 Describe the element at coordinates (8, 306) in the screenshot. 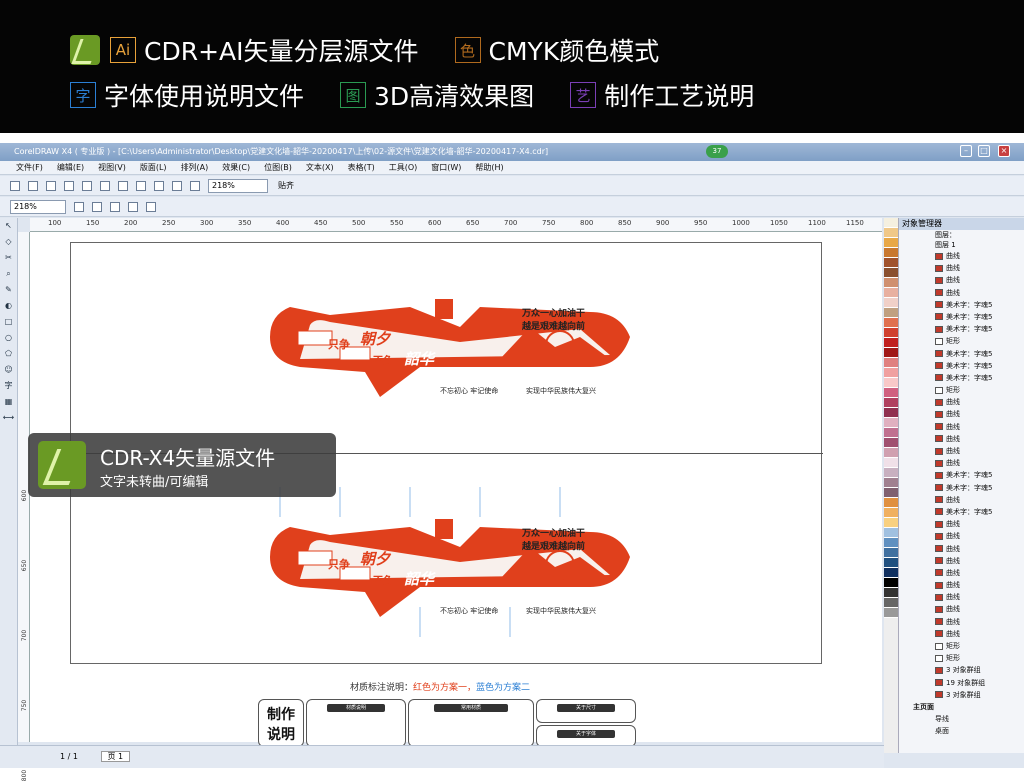

I see `smart-fill-icon: ◐` at that location.